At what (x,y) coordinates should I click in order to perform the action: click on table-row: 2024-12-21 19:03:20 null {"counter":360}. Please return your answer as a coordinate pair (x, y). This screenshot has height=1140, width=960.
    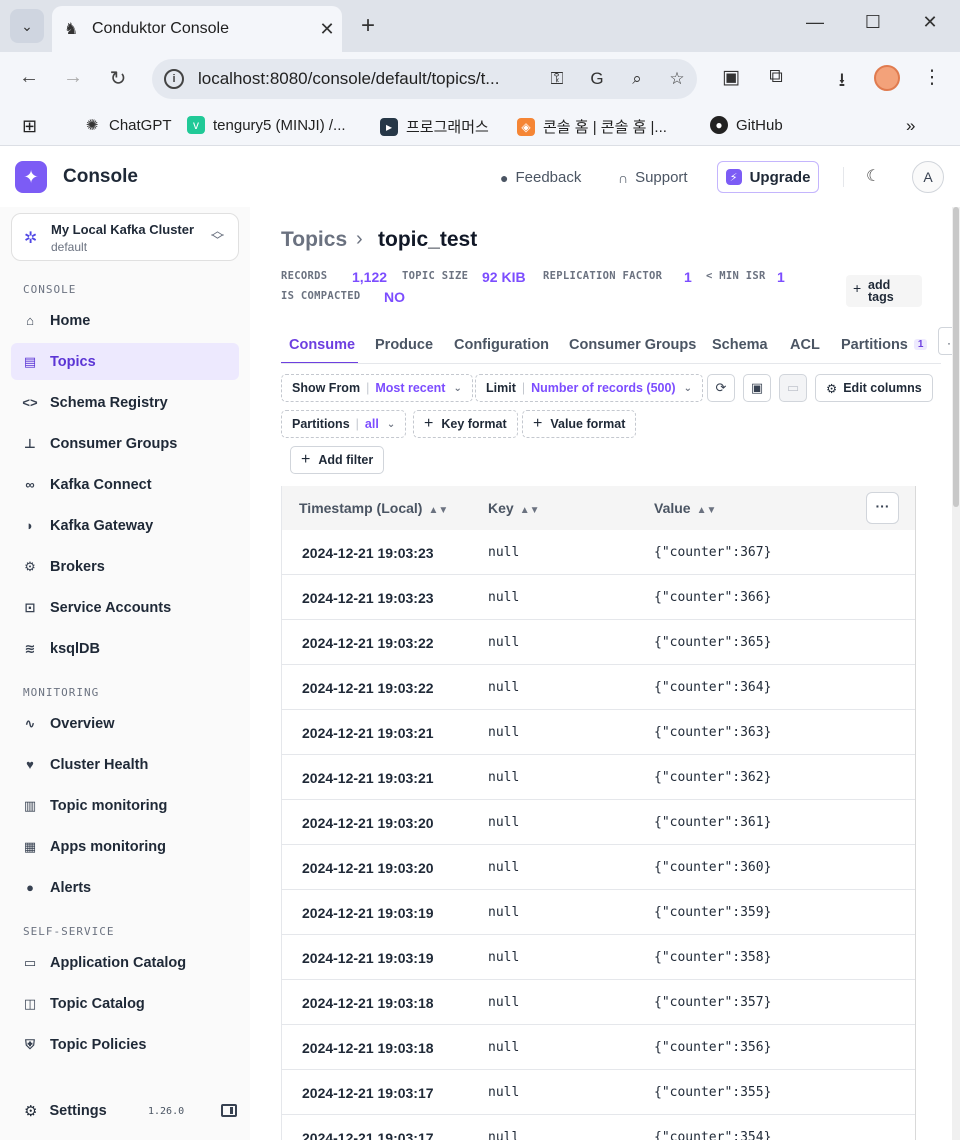
    Looking at the image, I should click on (598, 867).